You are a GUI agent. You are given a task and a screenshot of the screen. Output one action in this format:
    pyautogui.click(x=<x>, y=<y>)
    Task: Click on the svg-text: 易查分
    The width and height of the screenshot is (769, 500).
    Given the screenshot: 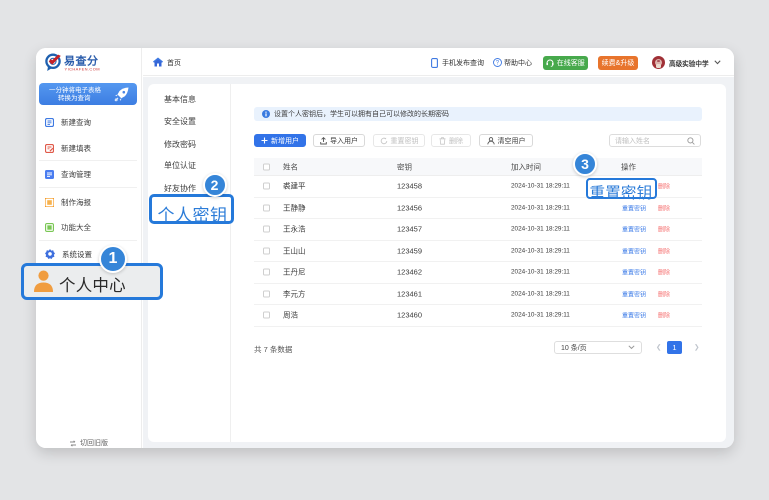 What is the action you would take?
    pyautogui.click(x=81, y=61)
    